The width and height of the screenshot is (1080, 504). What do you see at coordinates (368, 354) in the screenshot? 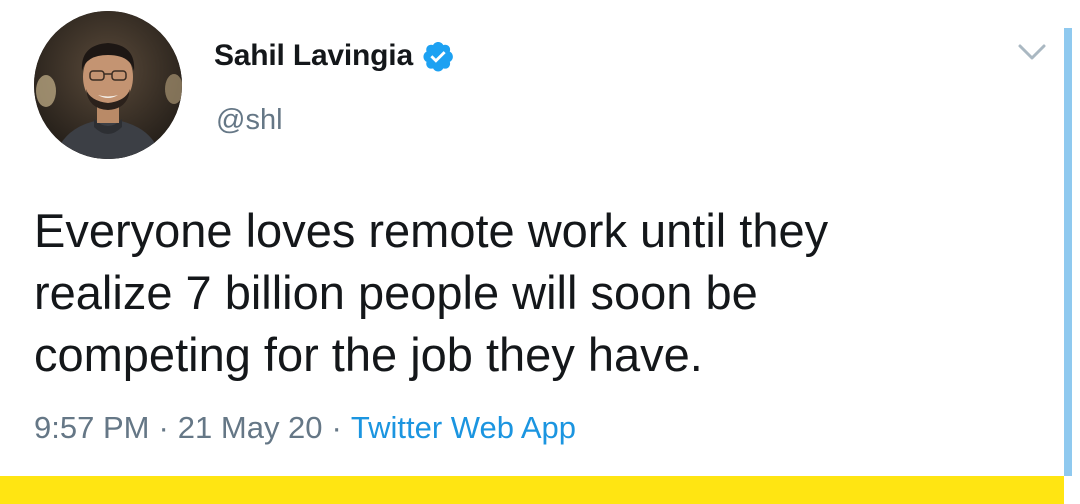
I see `tweet-text-line: competing for the job they have.` at bounding box center [368, 354].